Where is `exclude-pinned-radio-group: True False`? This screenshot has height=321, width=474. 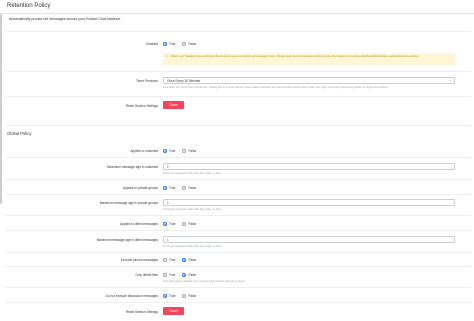 exclude-pinned-radio-group: True False is located at coordinates (183, 260).